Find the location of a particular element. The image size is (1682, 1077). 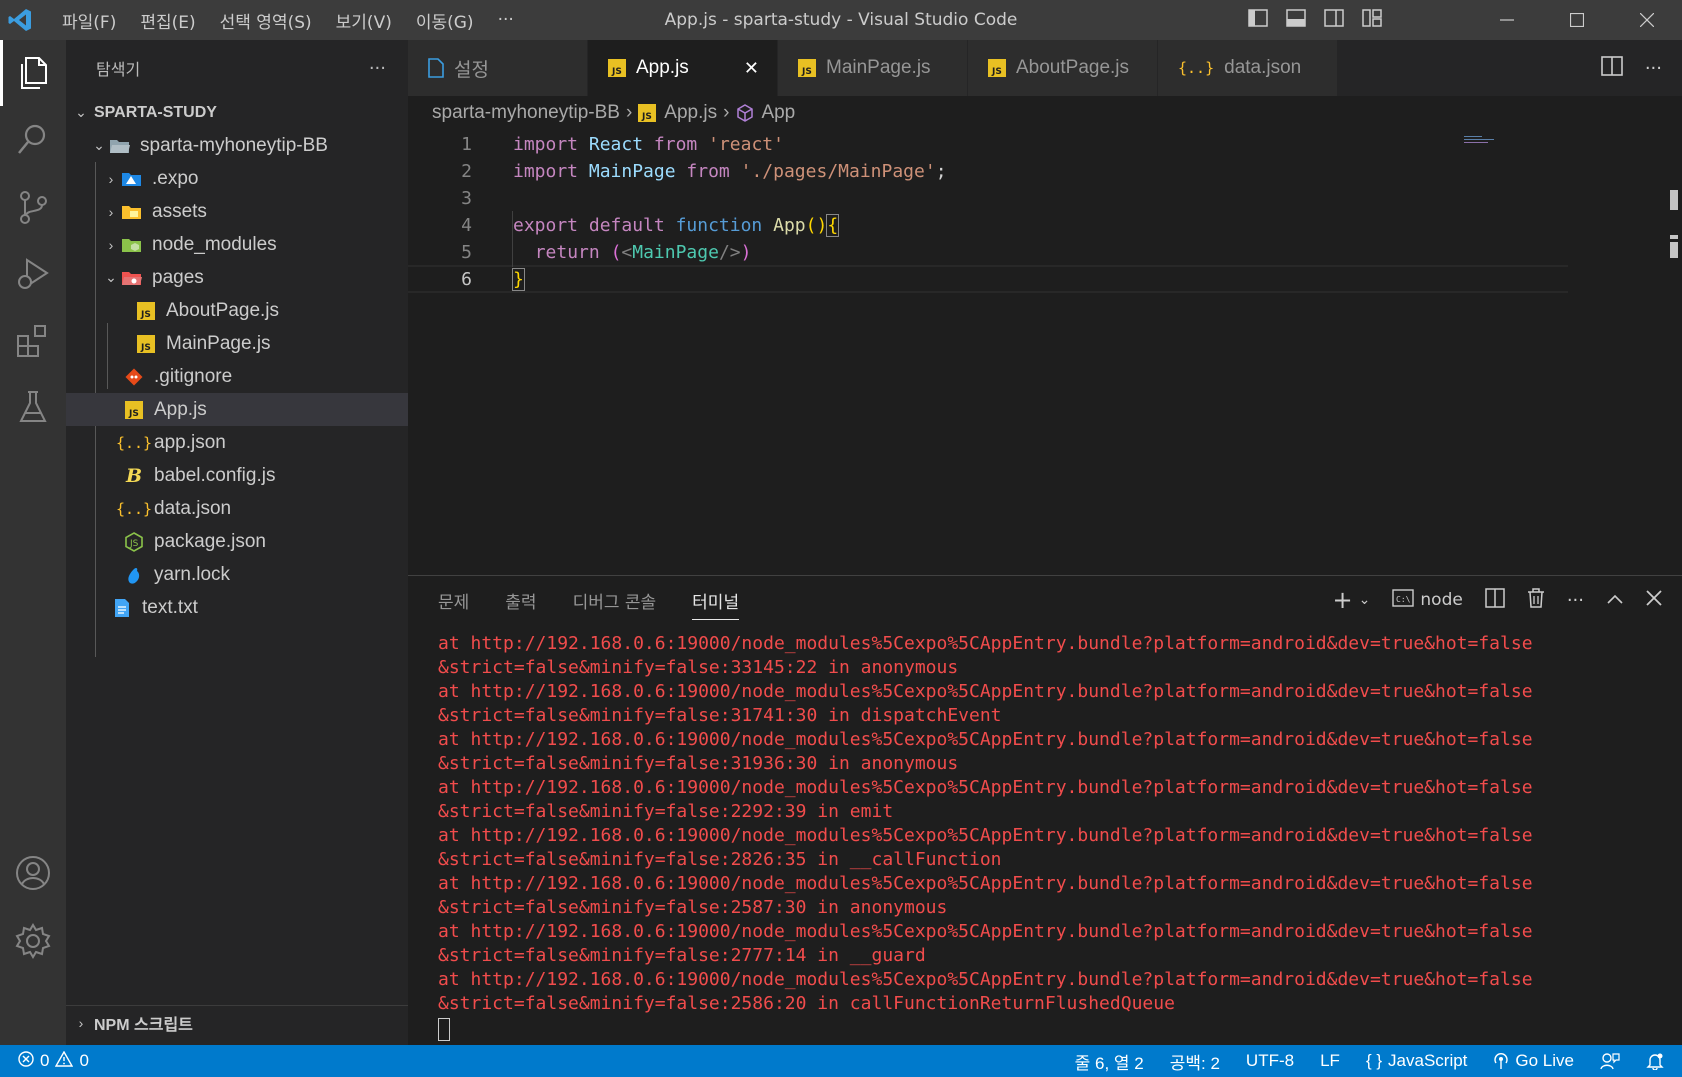

breadcrumb-file: App.js is located at coordinates (690, 113).